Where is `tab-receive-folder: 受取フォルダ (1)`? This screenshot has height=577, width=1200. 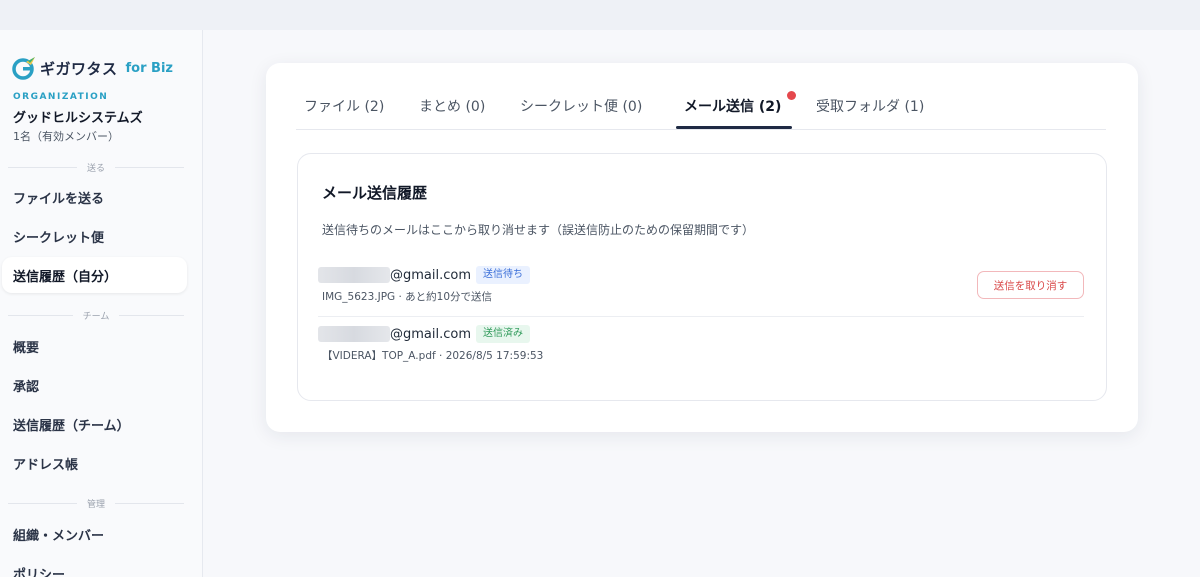
tab-receive-folder: 受取フォルダ (1) is located at coordinates (870, 106).